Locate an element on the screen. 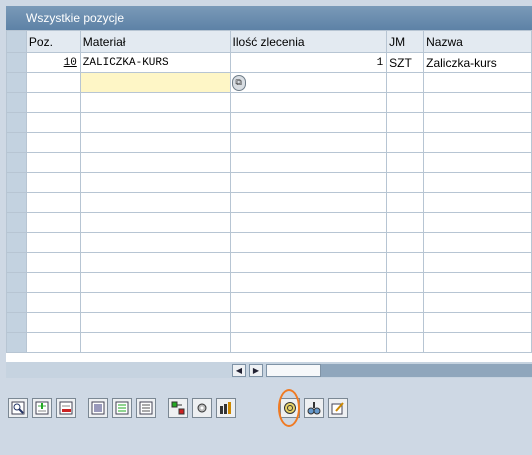  ilosc-cell: 1 is located at coordinates (308, 62).